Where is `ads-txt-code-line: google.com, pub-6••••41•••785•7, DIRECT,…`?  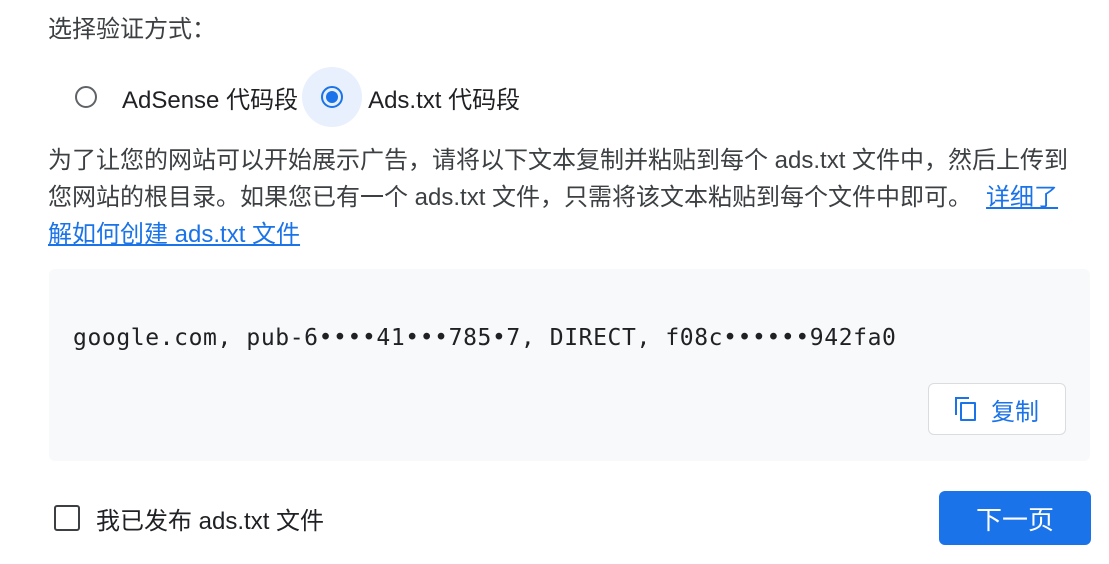
ads-txt-code-line: google.com, pub-6••••41•••785•7, DIRECT,… is located at coordinates (485, 338).